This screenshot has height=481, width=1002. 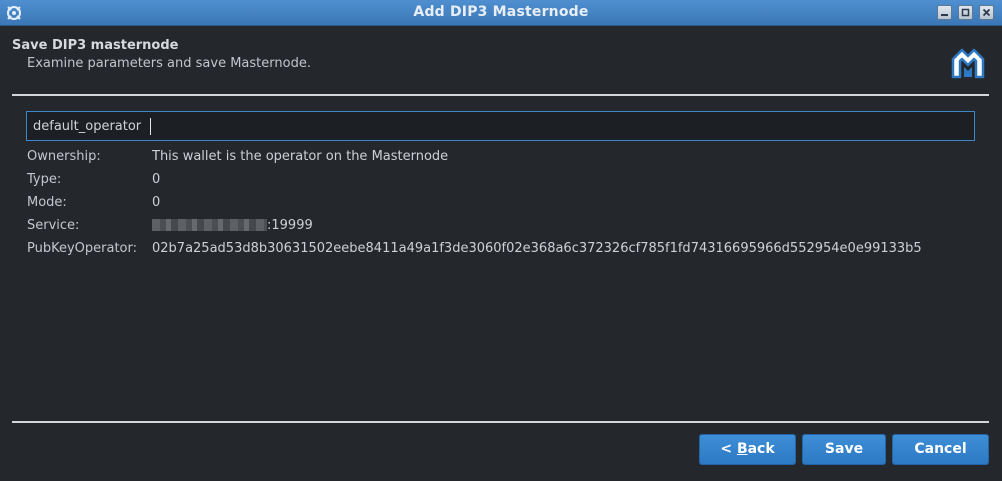 I want to click on text-cursor, so click(x=150, y=126).